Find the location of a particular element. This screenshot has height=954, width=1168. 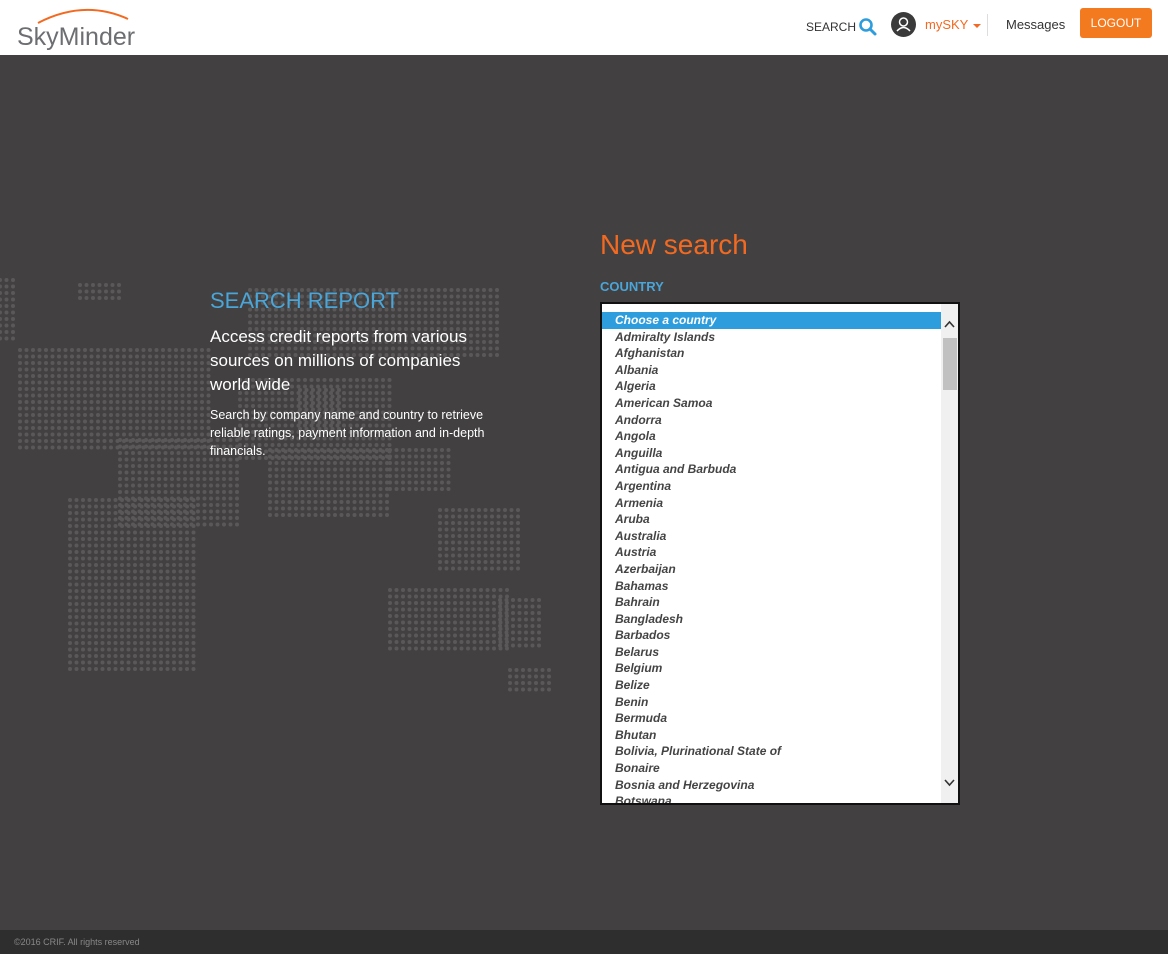

copyright-text: ©2016 CRIF. All rights reserved is located at coordinates (77, 942).